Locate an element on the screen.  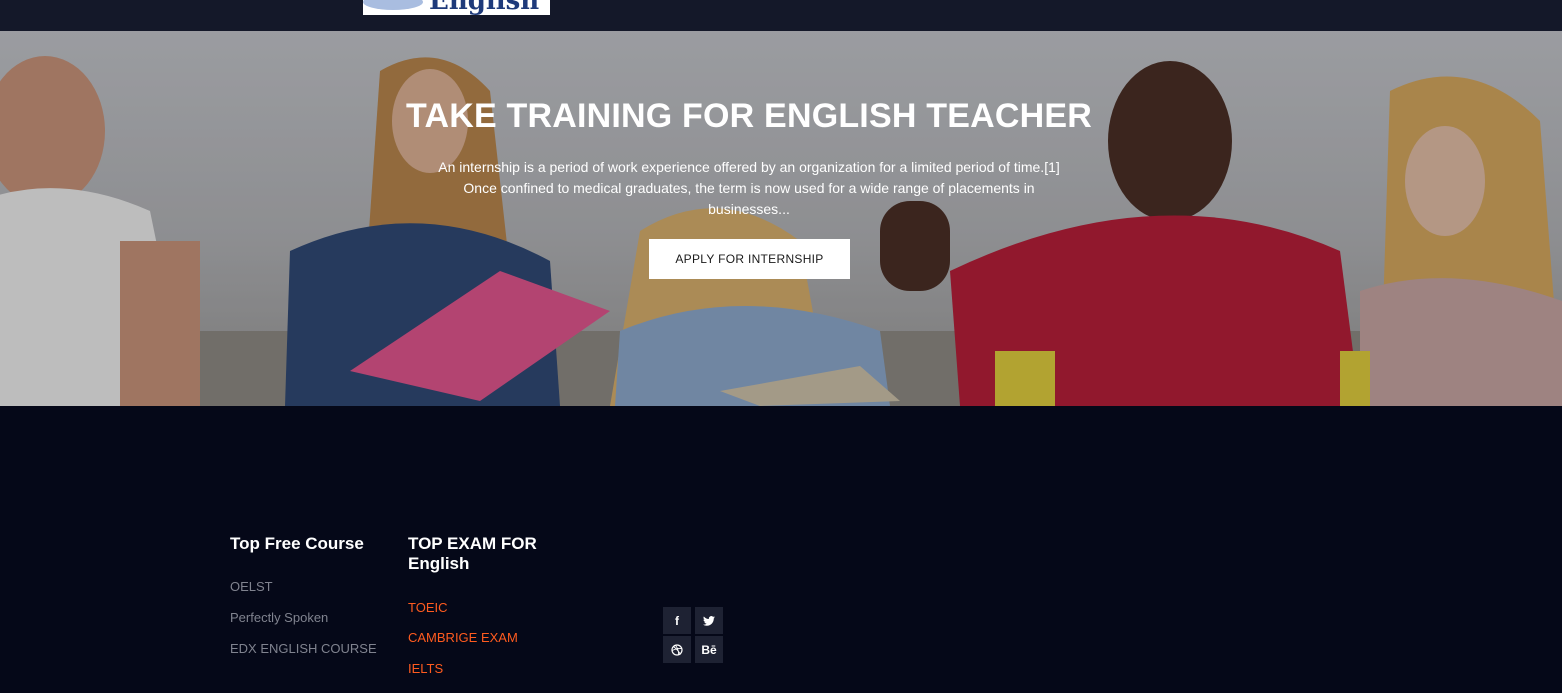
behance-glyph: Bē is located at coordinates (709, 649).